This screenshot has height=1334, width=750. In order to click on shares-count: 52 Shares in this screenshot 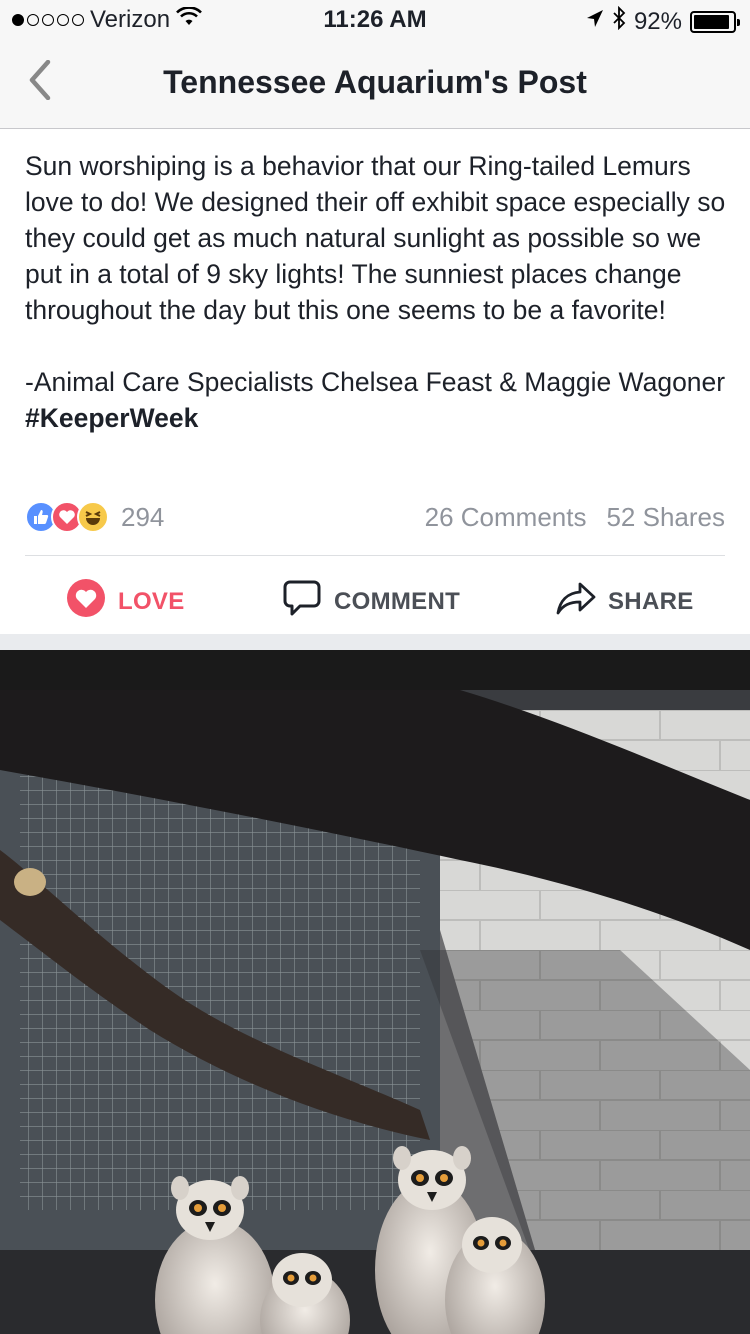, I will do `click(665, 517)`.